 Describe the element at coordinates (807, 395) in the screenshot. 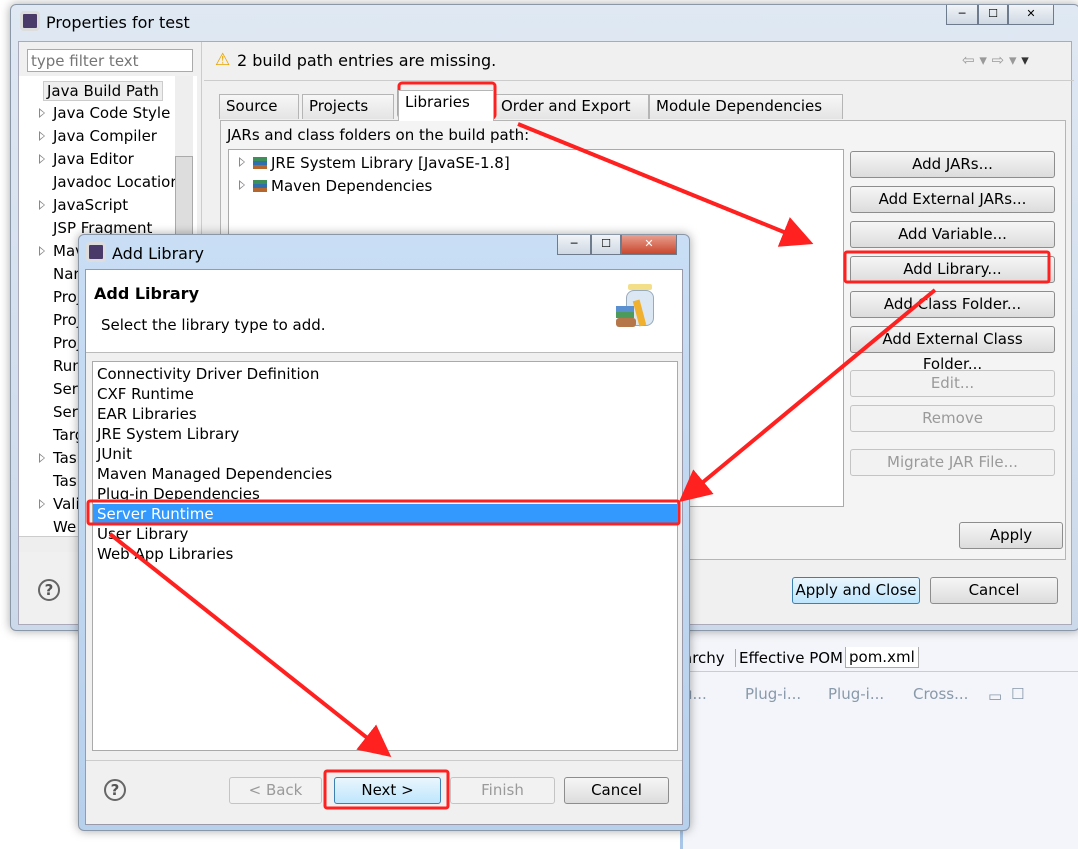

I see `arrow-to-server-runtime` at that location.